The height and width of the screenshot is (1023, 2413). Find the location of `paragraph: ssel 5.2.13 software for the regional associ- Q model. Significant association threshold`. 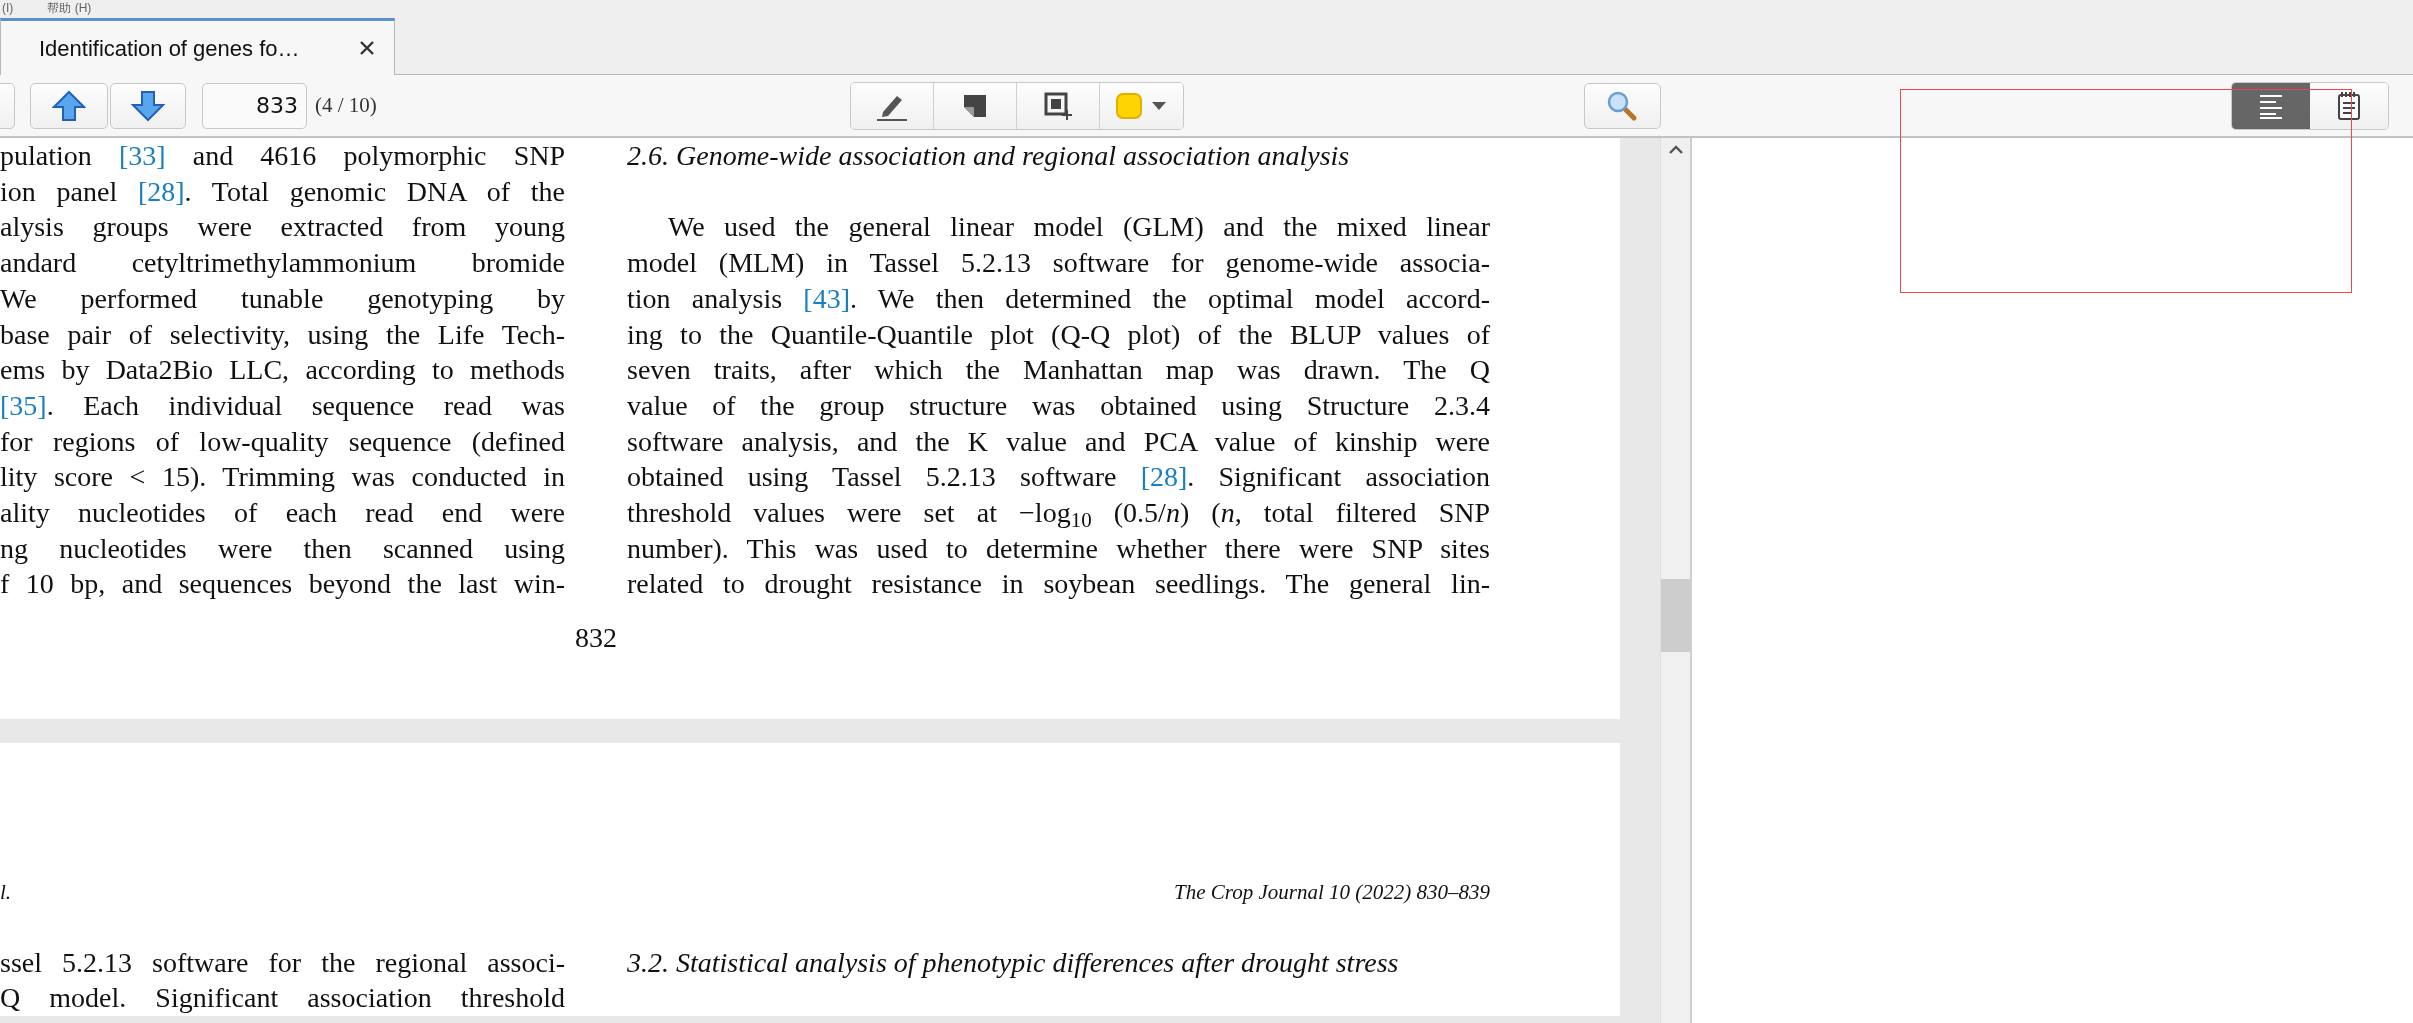

paragraph: ssel 5.2.13 software for the regional associ- Q model. Significant association threshold is located at coordinates (282, 980).